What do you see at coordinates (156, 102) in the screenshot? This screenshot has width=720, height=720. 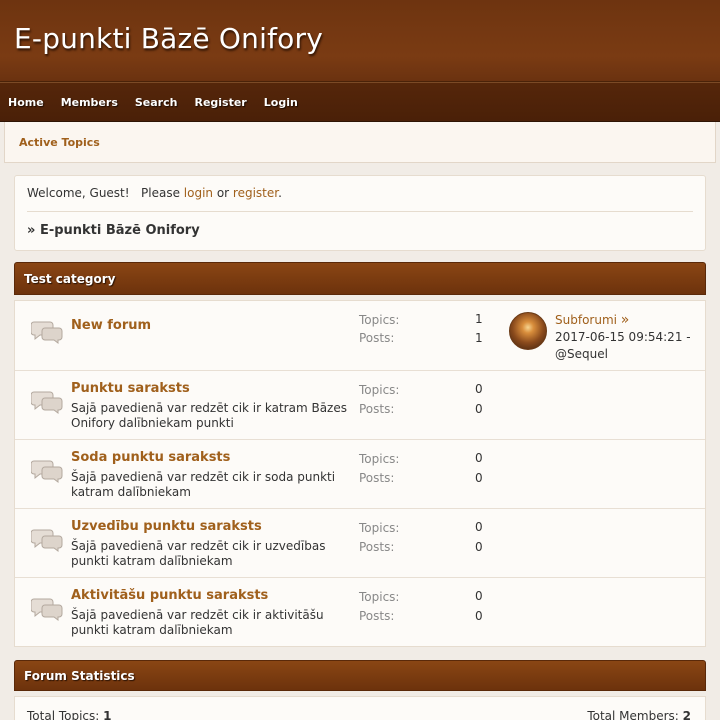 I see `nav-search: Search` at bounding box center [156, 102].